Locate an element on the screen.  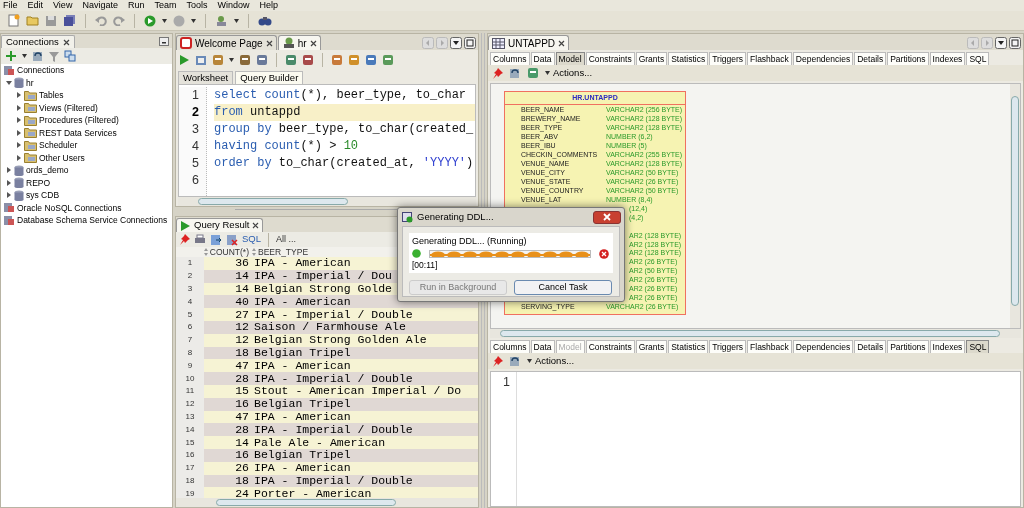
menu-item: Run is located at coordinates (136, 5).